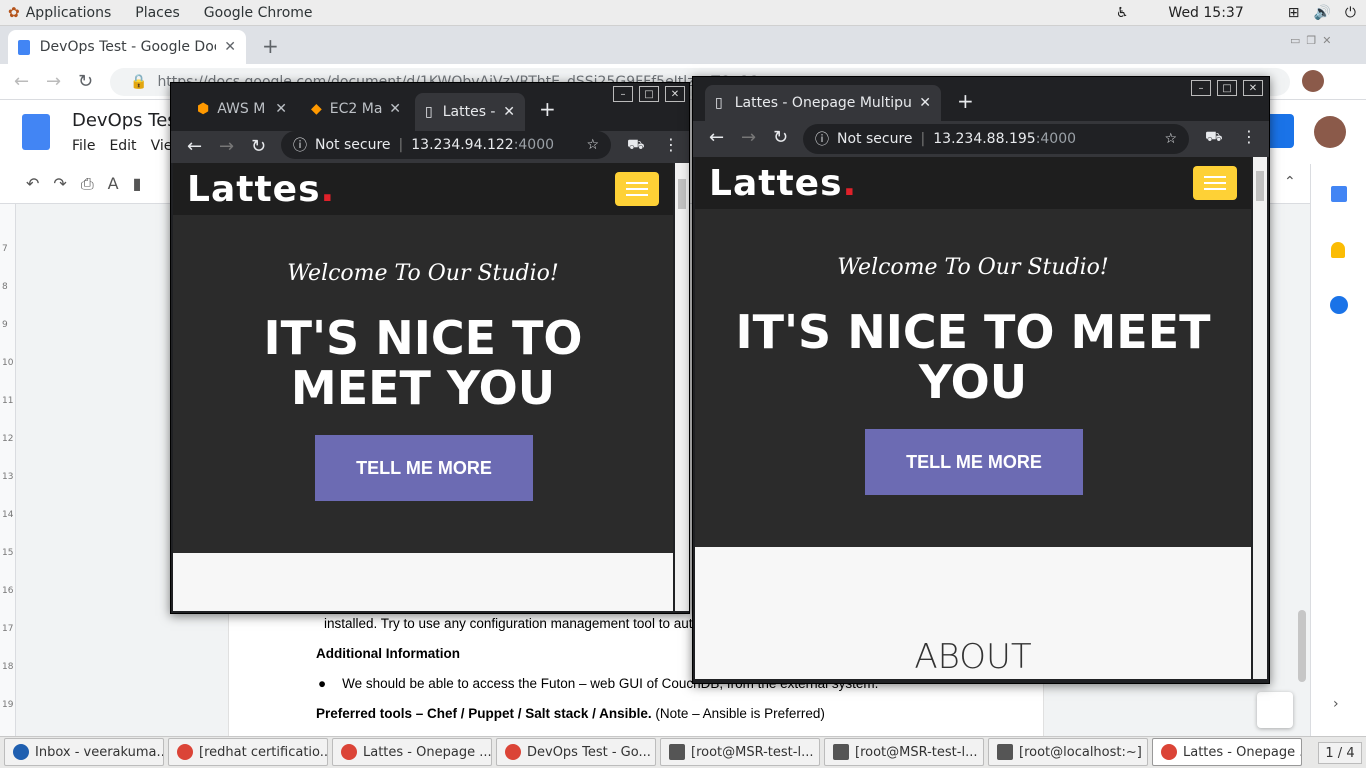 The height and width of the screenshot is (768, 1366). I want to click on workspace-indicator: 1 / 4, so click(1340, 753).